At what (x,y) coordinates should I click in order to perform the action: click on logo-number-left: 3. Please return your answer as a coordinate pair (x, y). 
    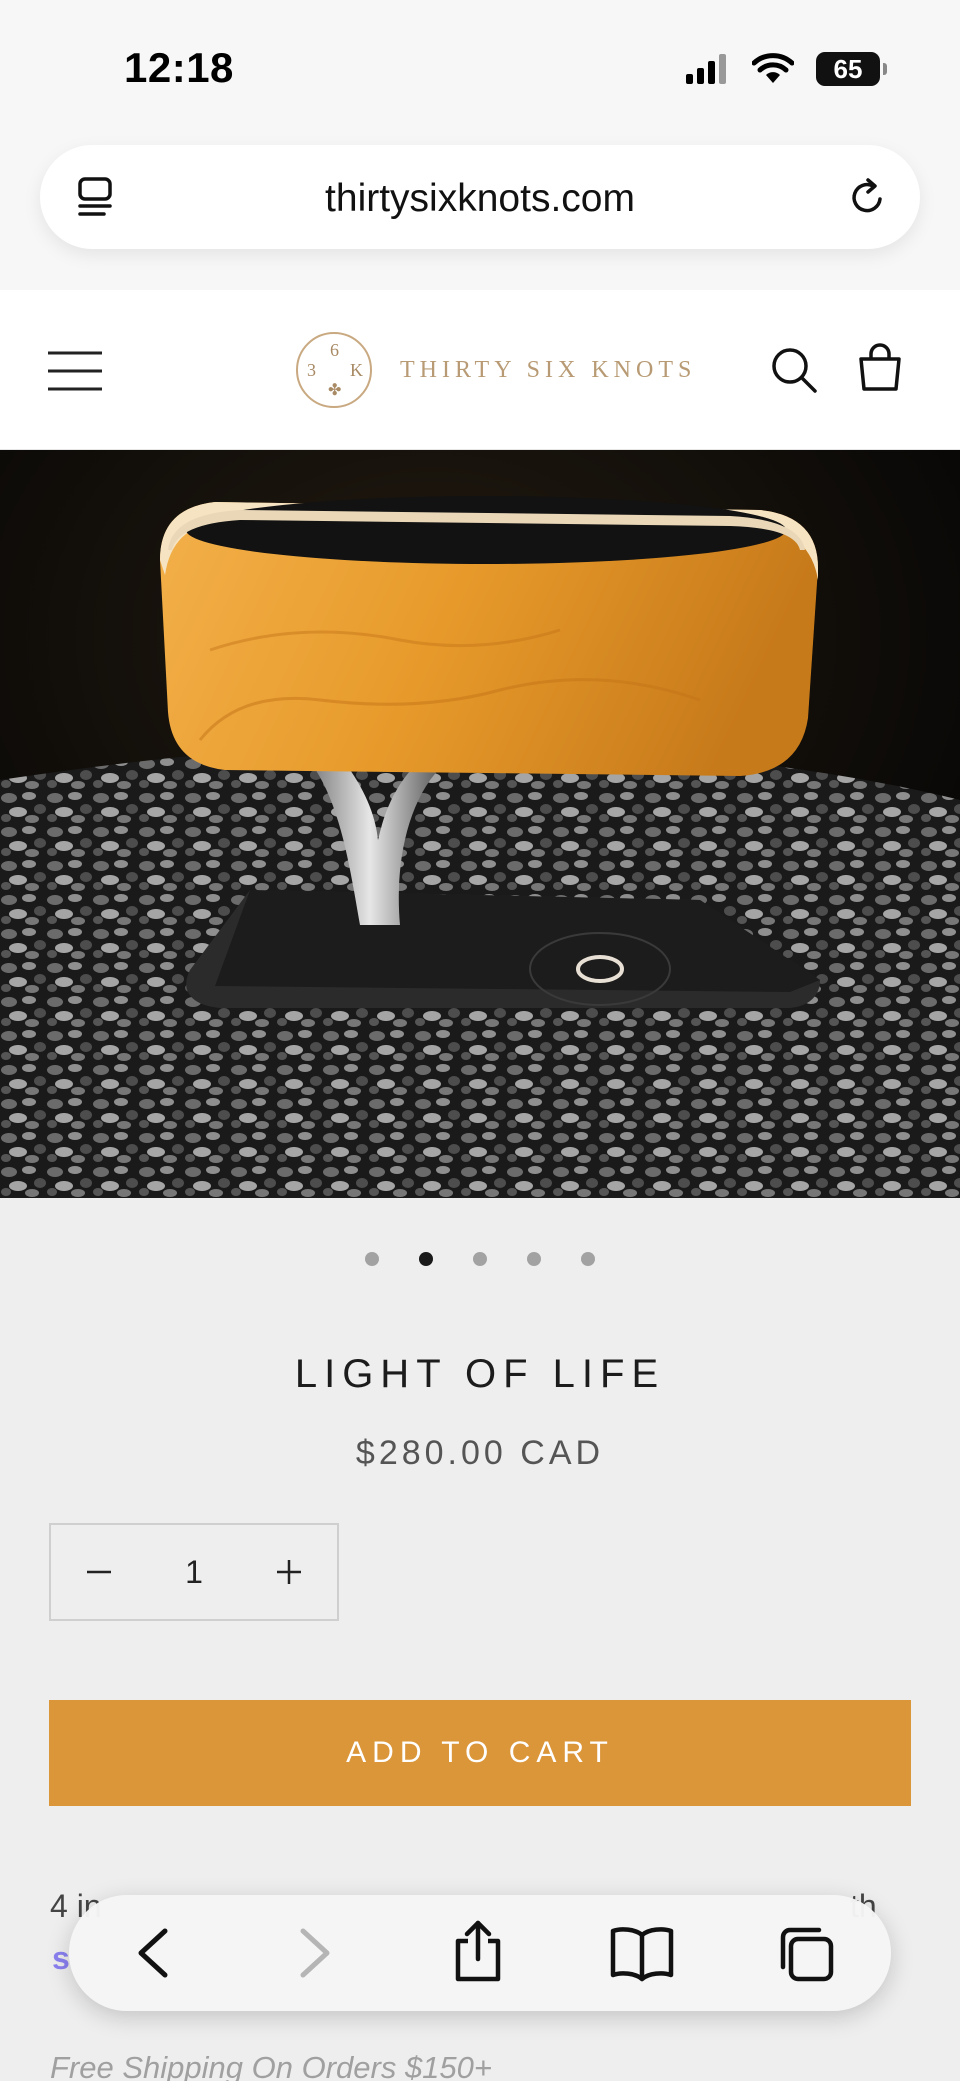
    Looking at the image, I should click on (311, 370).